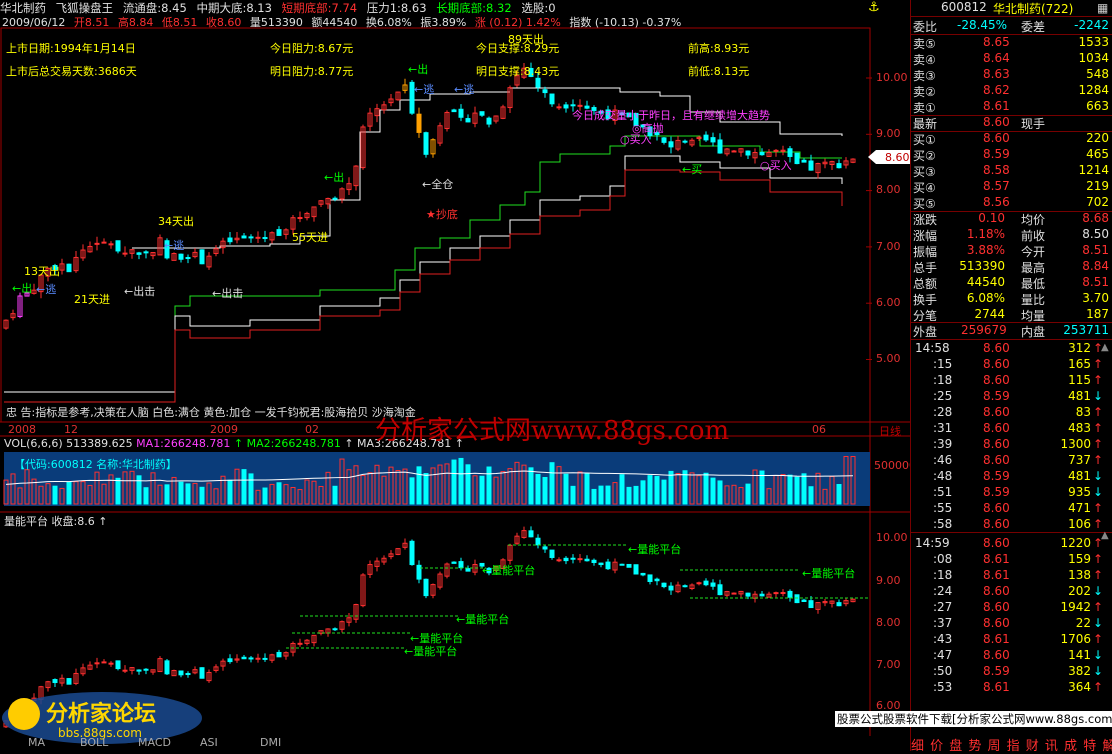  I want to click on inout-row: 外盘 259679 内盘 253711, so click(1011, 331).